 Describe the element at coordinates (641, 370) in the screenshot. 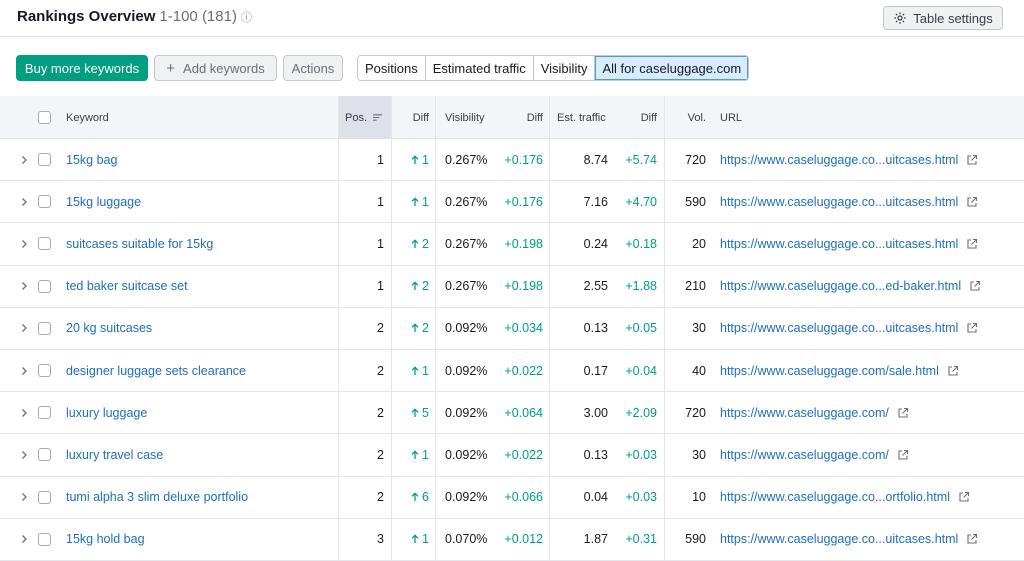

I see `traffic-diff: +0.04` at that location.